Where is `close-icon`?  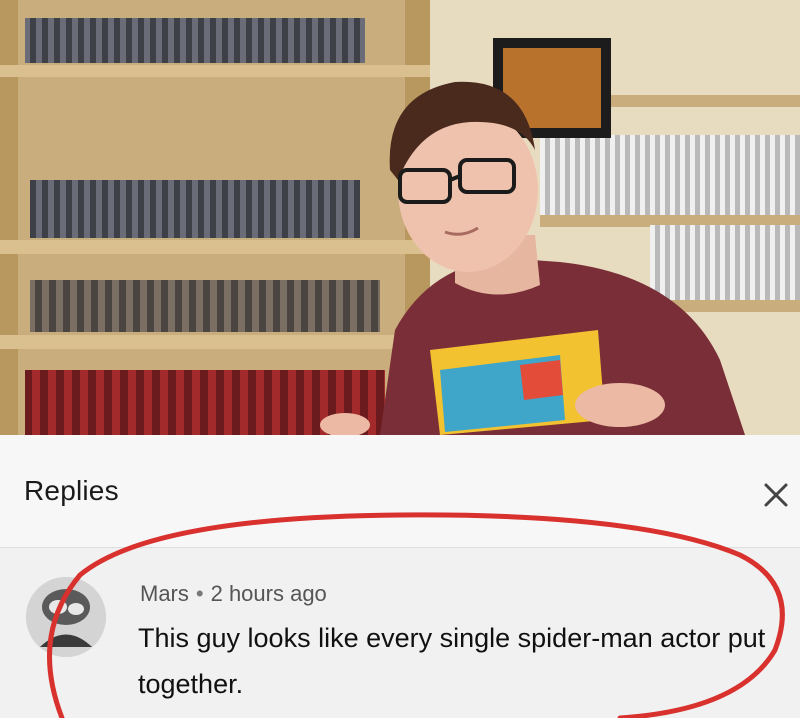 close-icon is located at coordinates (776, 495).